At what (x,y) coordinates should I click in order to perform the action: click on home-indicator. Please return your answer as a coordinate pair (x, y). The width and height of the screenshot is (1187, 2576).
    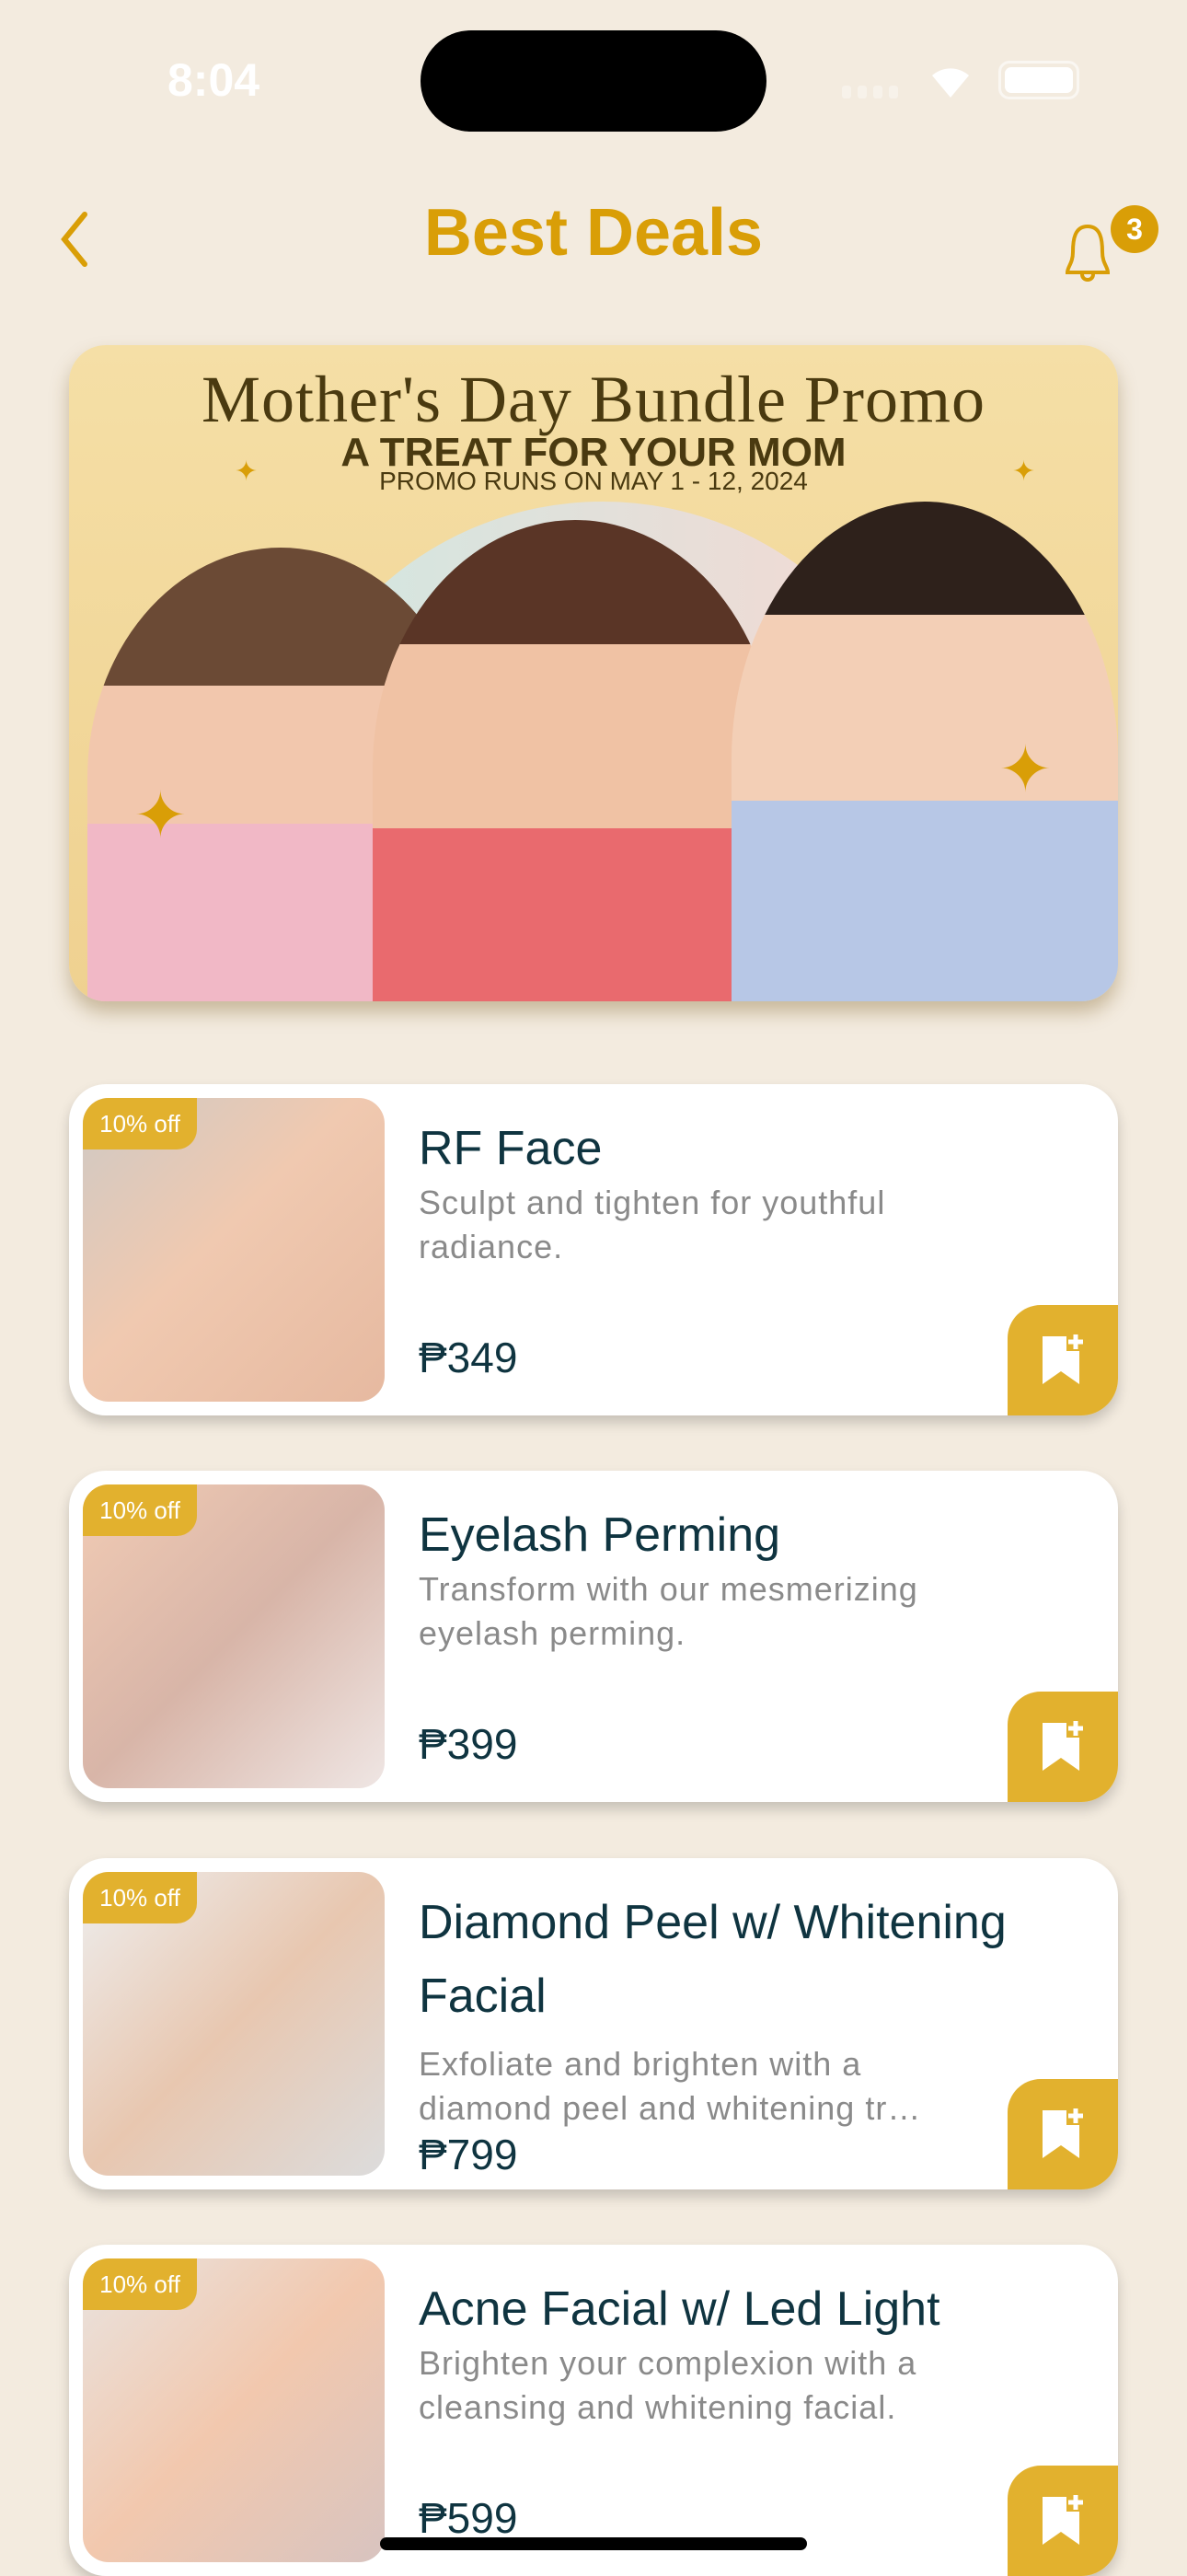
    Looking at the image, I should click on (593, 2543).